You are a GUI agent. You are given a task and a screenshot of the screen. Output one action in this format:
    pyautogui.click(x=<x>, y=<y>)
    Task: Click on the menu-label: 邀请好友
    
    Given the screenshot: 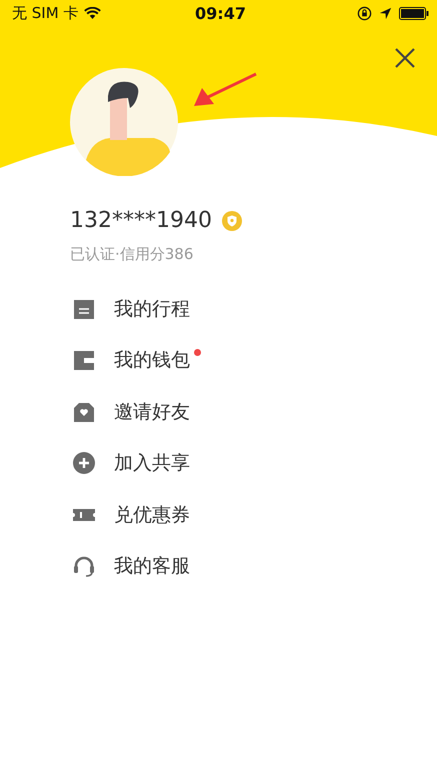 What is the action you would take?
    pyautogui.click(x=152, y=412)
    